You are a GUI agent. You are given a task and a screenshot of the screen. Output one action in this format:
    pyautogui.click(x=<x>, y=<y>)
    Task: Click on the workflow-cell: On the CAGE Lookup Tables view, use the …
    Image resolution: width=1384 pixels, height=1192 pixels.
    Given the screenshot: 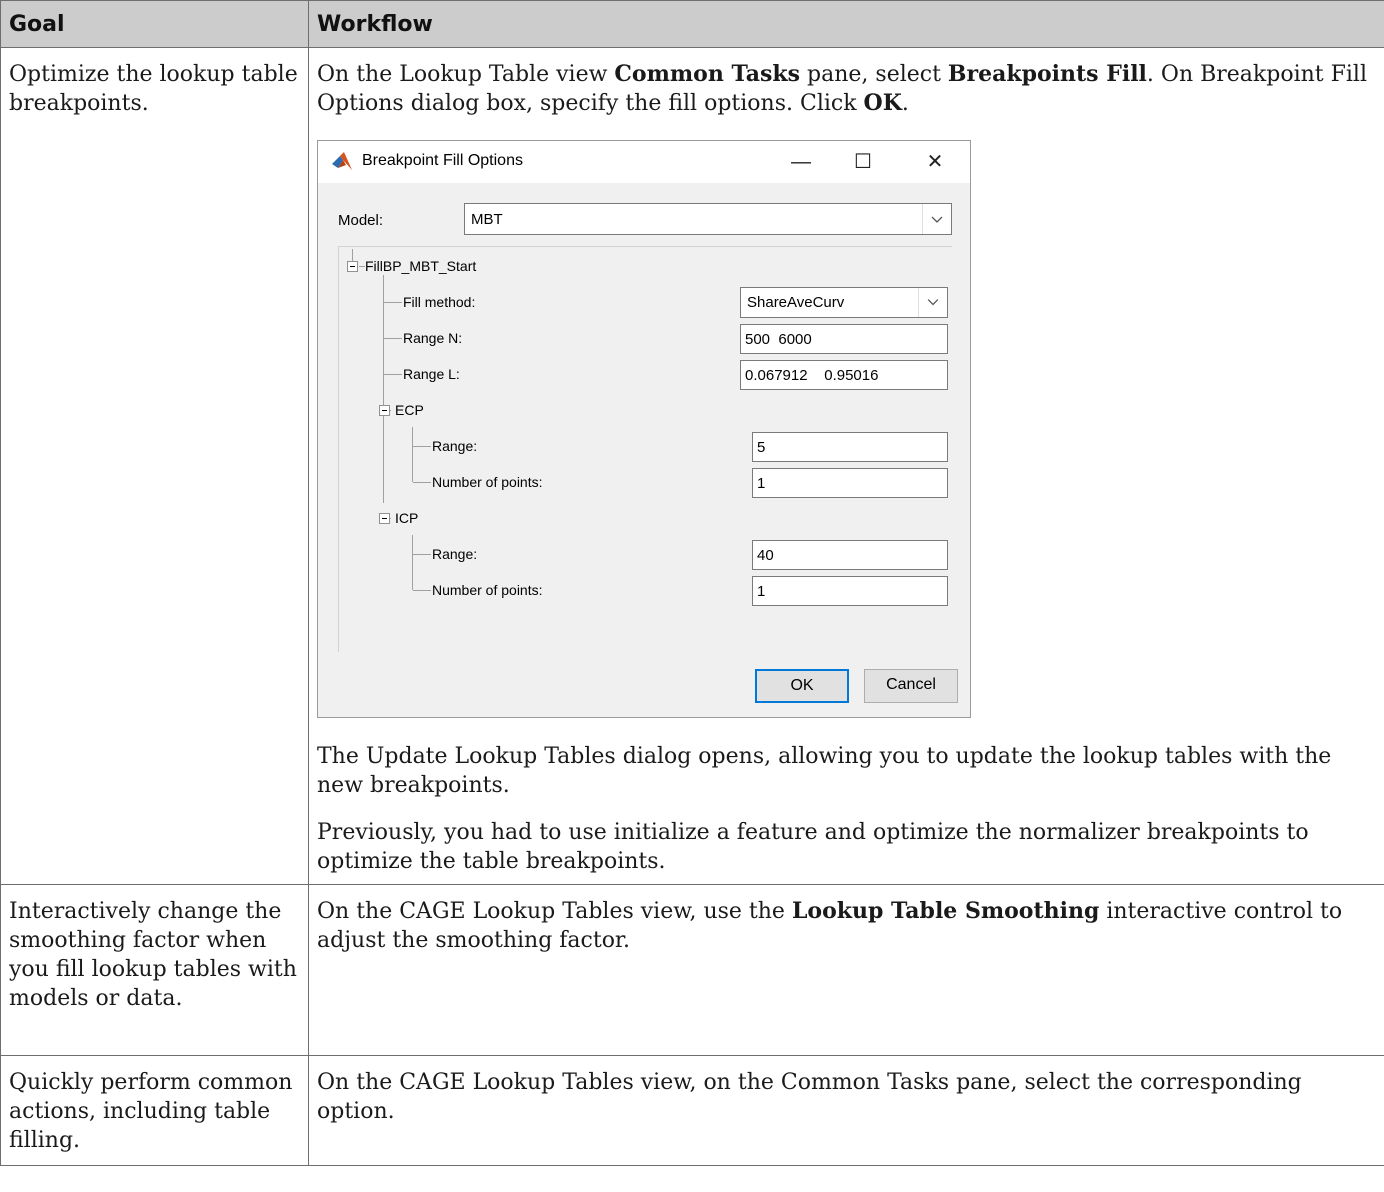 What is the action you would take?
    pyautogui.click(x=846, y=970)
    